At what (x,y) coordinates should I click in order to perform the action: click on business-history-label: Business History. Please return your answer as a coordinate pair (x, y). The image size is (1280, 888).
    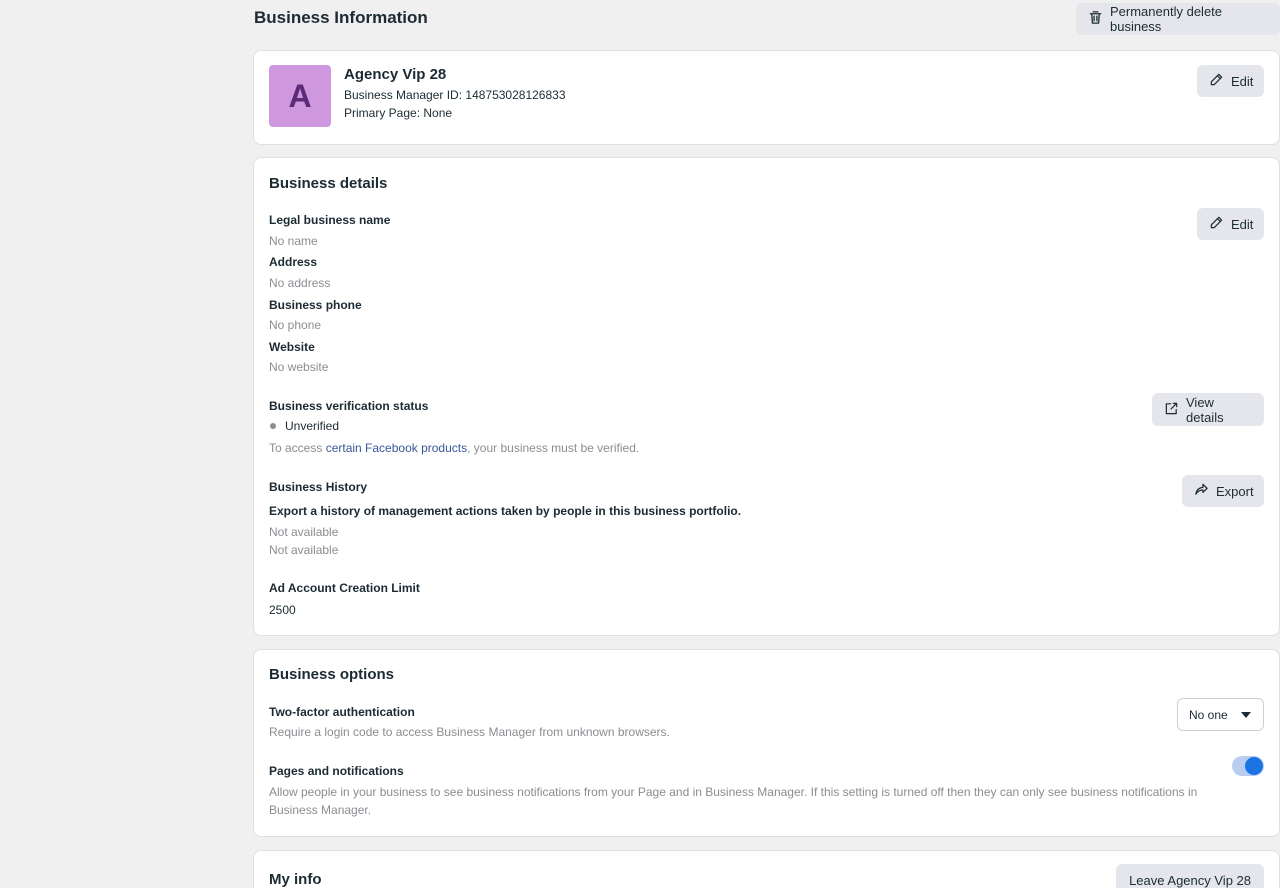
    Looking at the image, I should click on (318, 487).